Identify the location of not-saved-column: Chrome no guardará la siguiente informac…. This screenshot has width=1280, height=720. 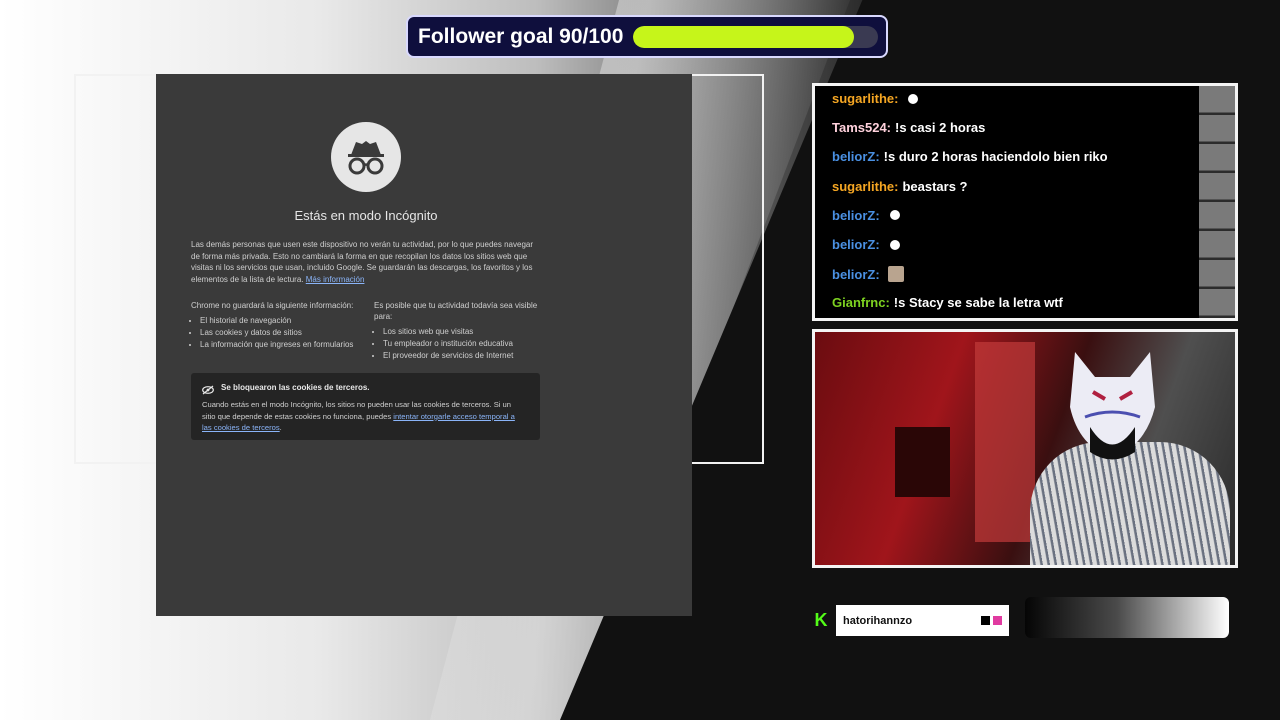
(276, 325).